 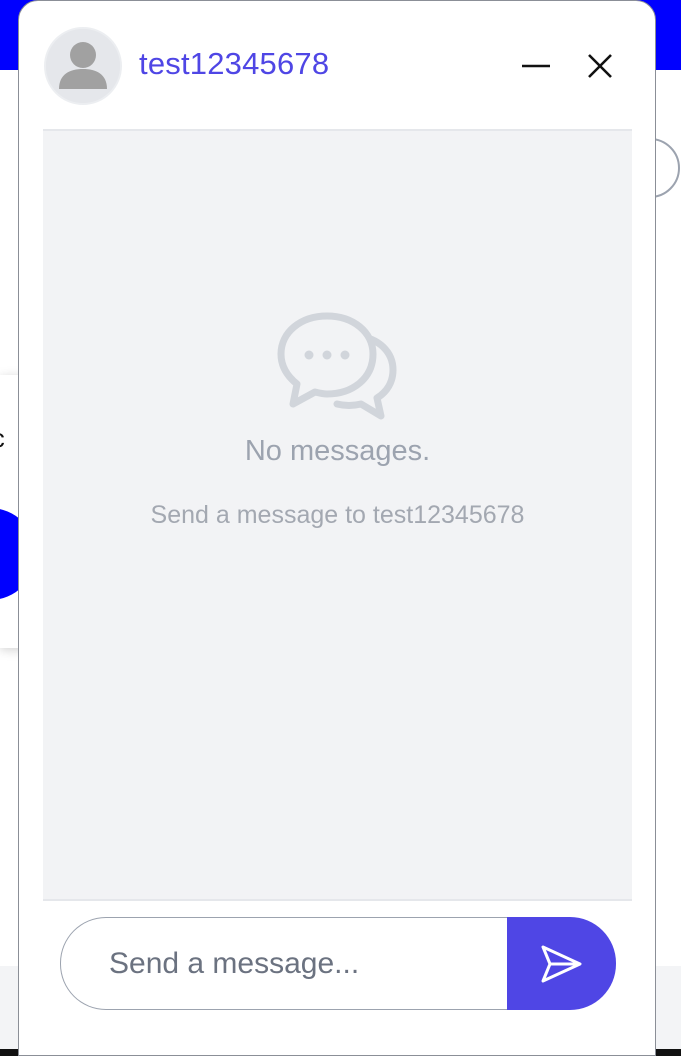 What do you see at coordinates (337, 65) in the screenshot?
I see `chat-header: test12345678` at bounding box center [337, 65].